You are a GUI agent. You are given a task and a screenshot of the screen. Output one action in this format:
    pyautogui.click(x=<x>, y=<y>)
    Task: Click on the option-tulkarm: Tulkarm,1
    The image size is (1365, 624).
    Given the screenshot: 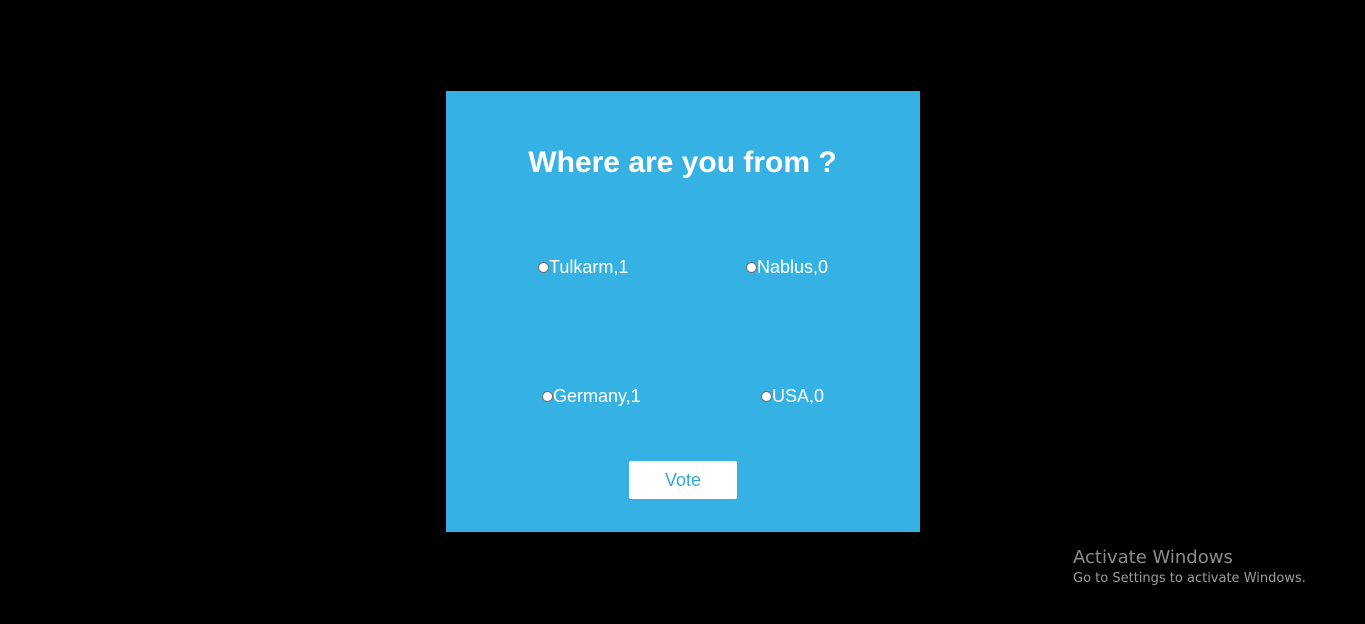 What is the action you would take?
    pyautogui.click(x=583, y=267)
    